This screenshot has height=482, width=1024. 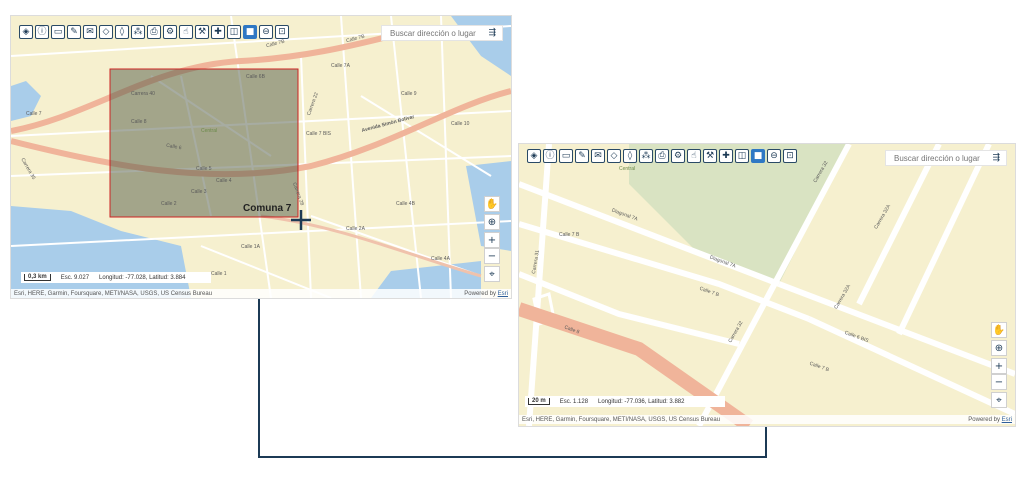 What do you see at coordinates (143, 94) in the screenshot?
I see `street-label: Carrera 40` at bounding box center [143, 94].